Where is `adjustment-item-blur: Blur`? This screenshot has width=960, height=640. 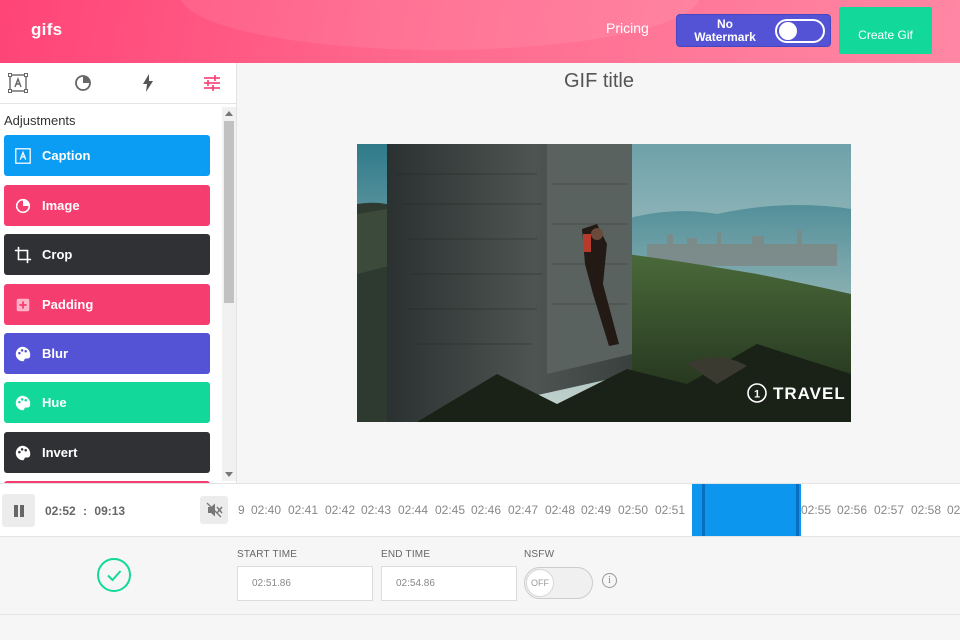
adjustment-item-blur: Blur is located at coordinates (107, 353).